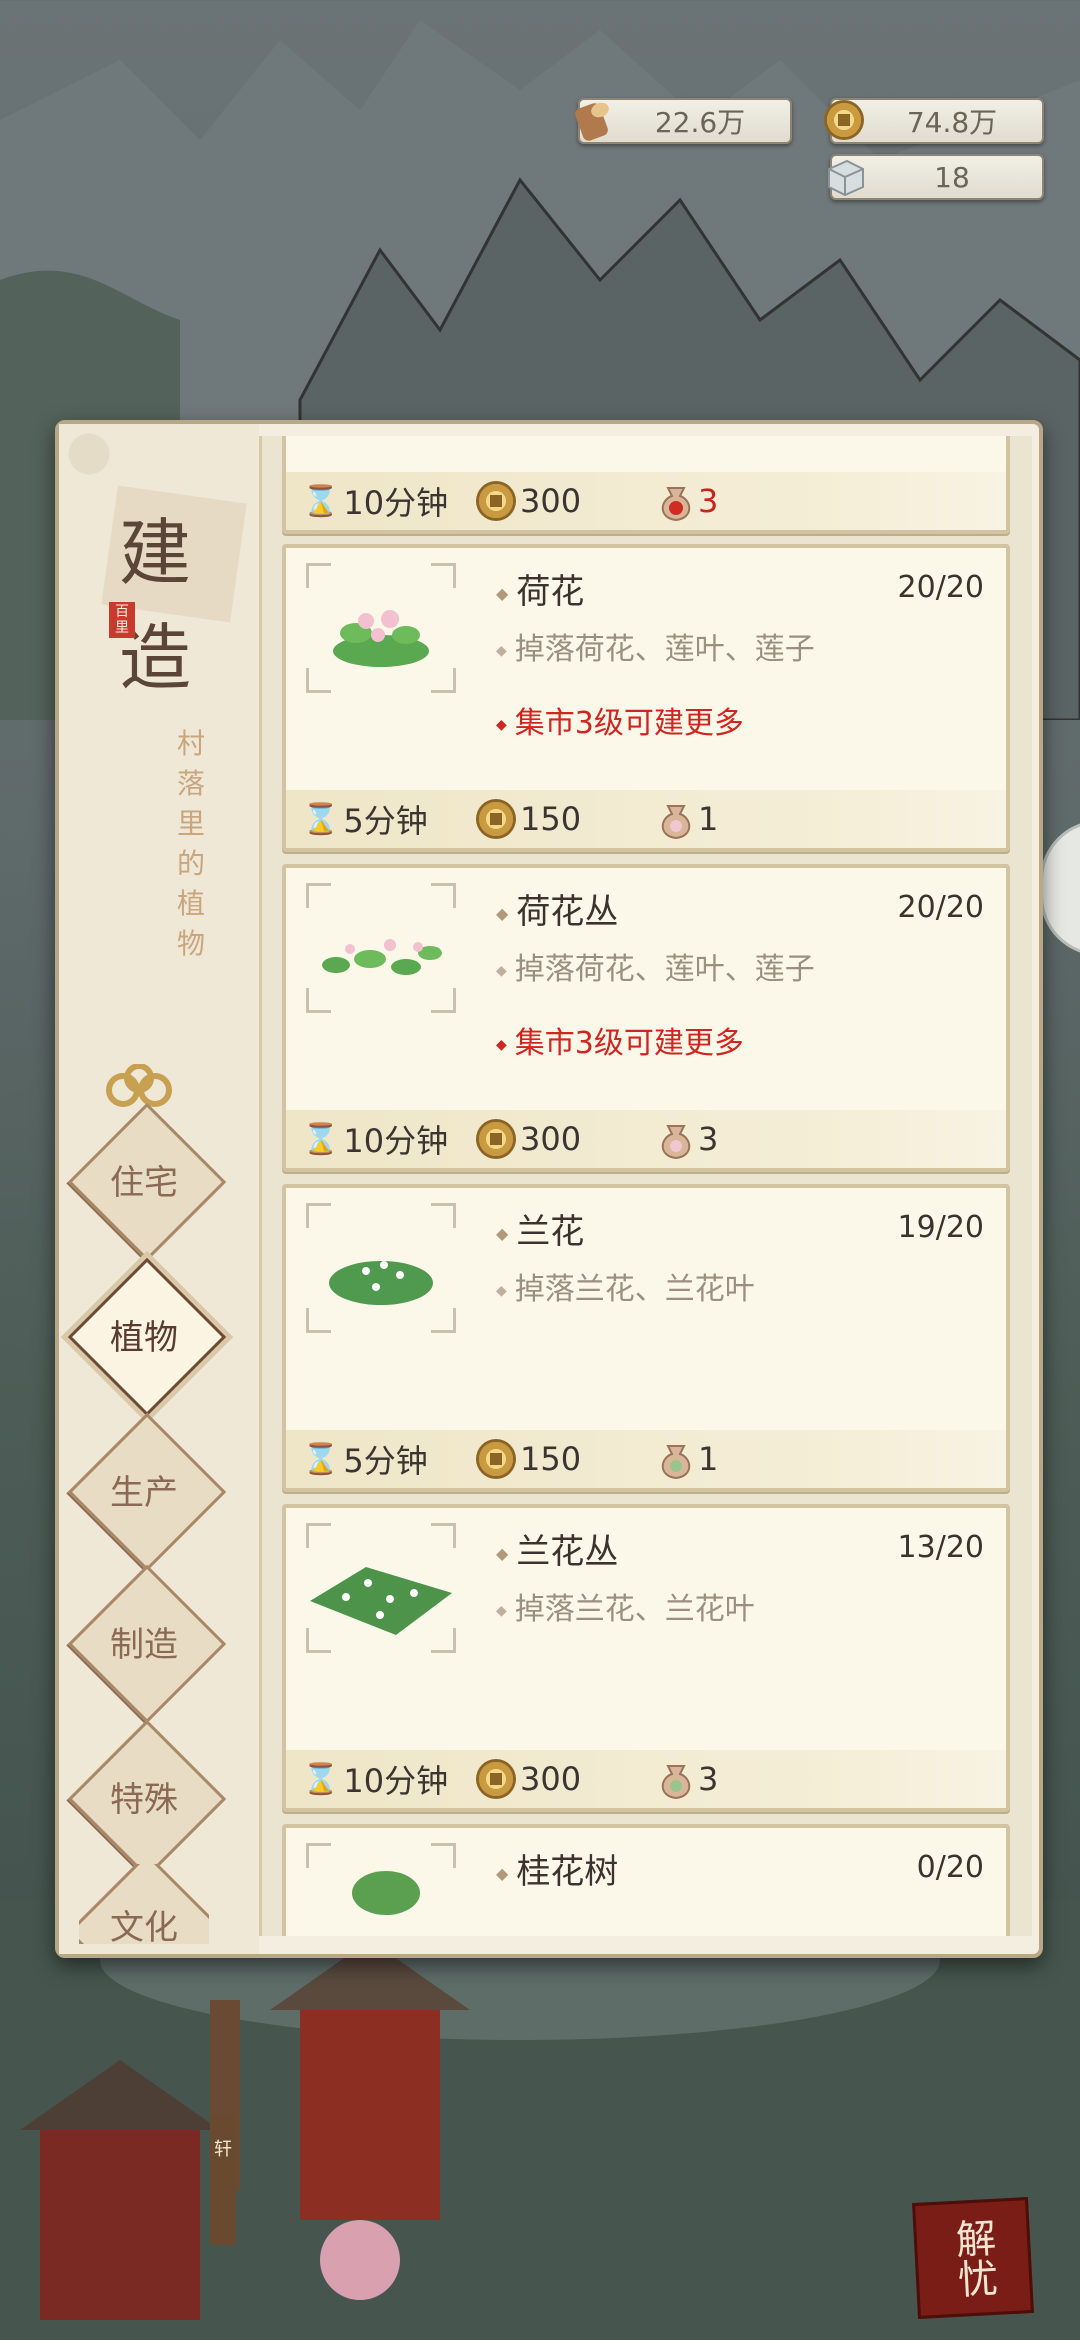  Describe the element at coordinates (147, 1337) in the screenshot. I see `tab-plants: 植物` at that location.